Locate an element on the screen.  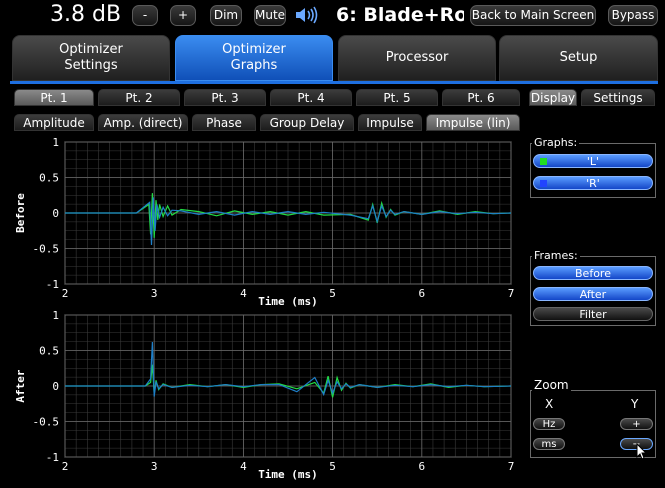
graph-label: 'R' is located at coordinates (593, 183).